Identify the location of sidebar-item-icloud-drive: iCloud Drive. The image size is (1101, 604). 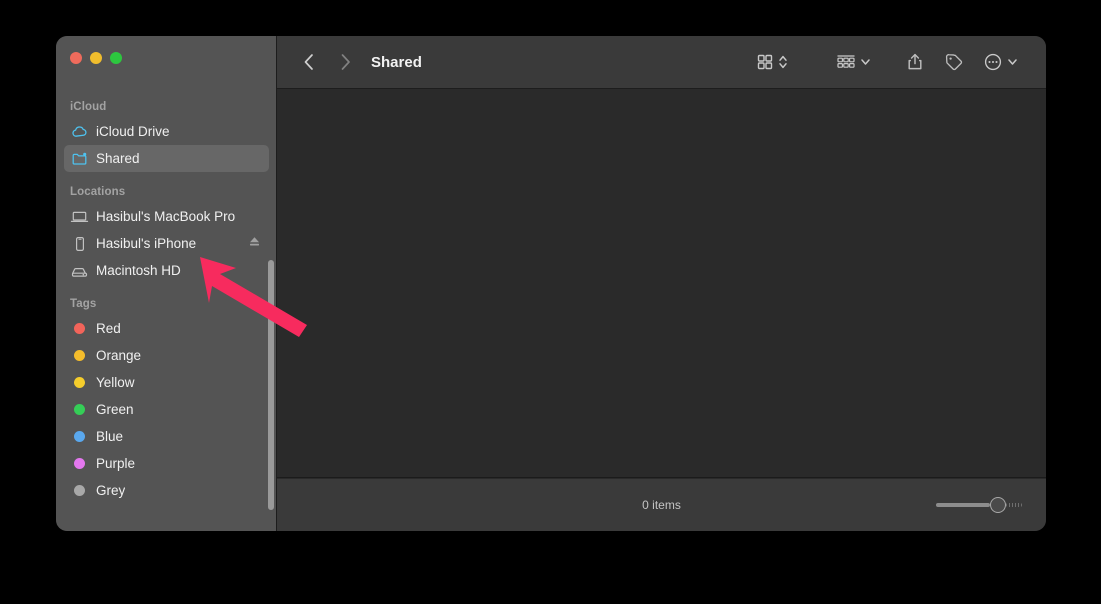
(166, 131).